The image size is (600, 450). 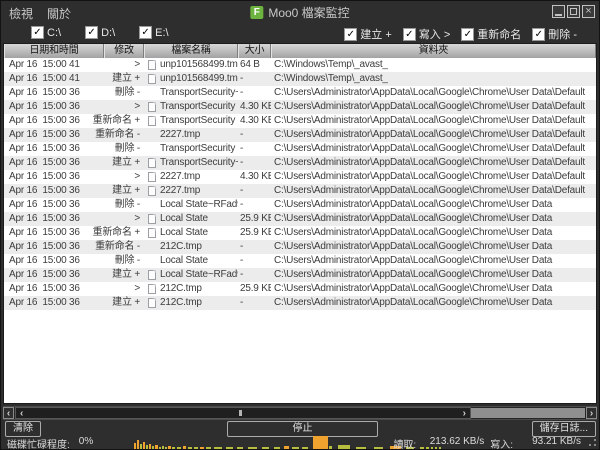 What do you see at coordinates (240, 413) in the screenshot?
I see `inner-scrollbar-thumb` at bounding box center [240, 413].